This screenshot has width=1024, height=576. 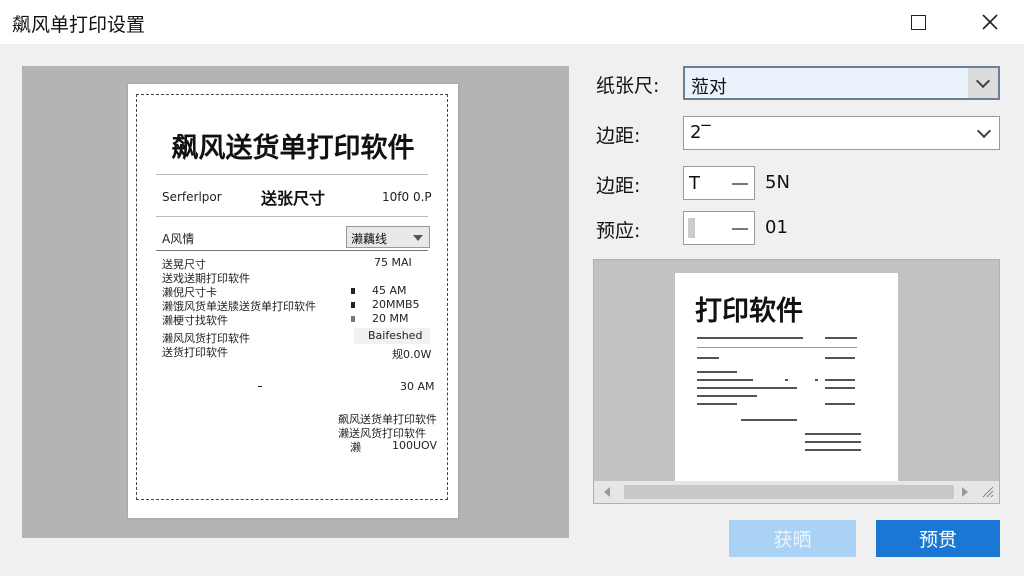 What do you see at coordinates (618, 186) in the screenshot?
I see `margin-label-2: 边距:` at bounding box center [618, 186].